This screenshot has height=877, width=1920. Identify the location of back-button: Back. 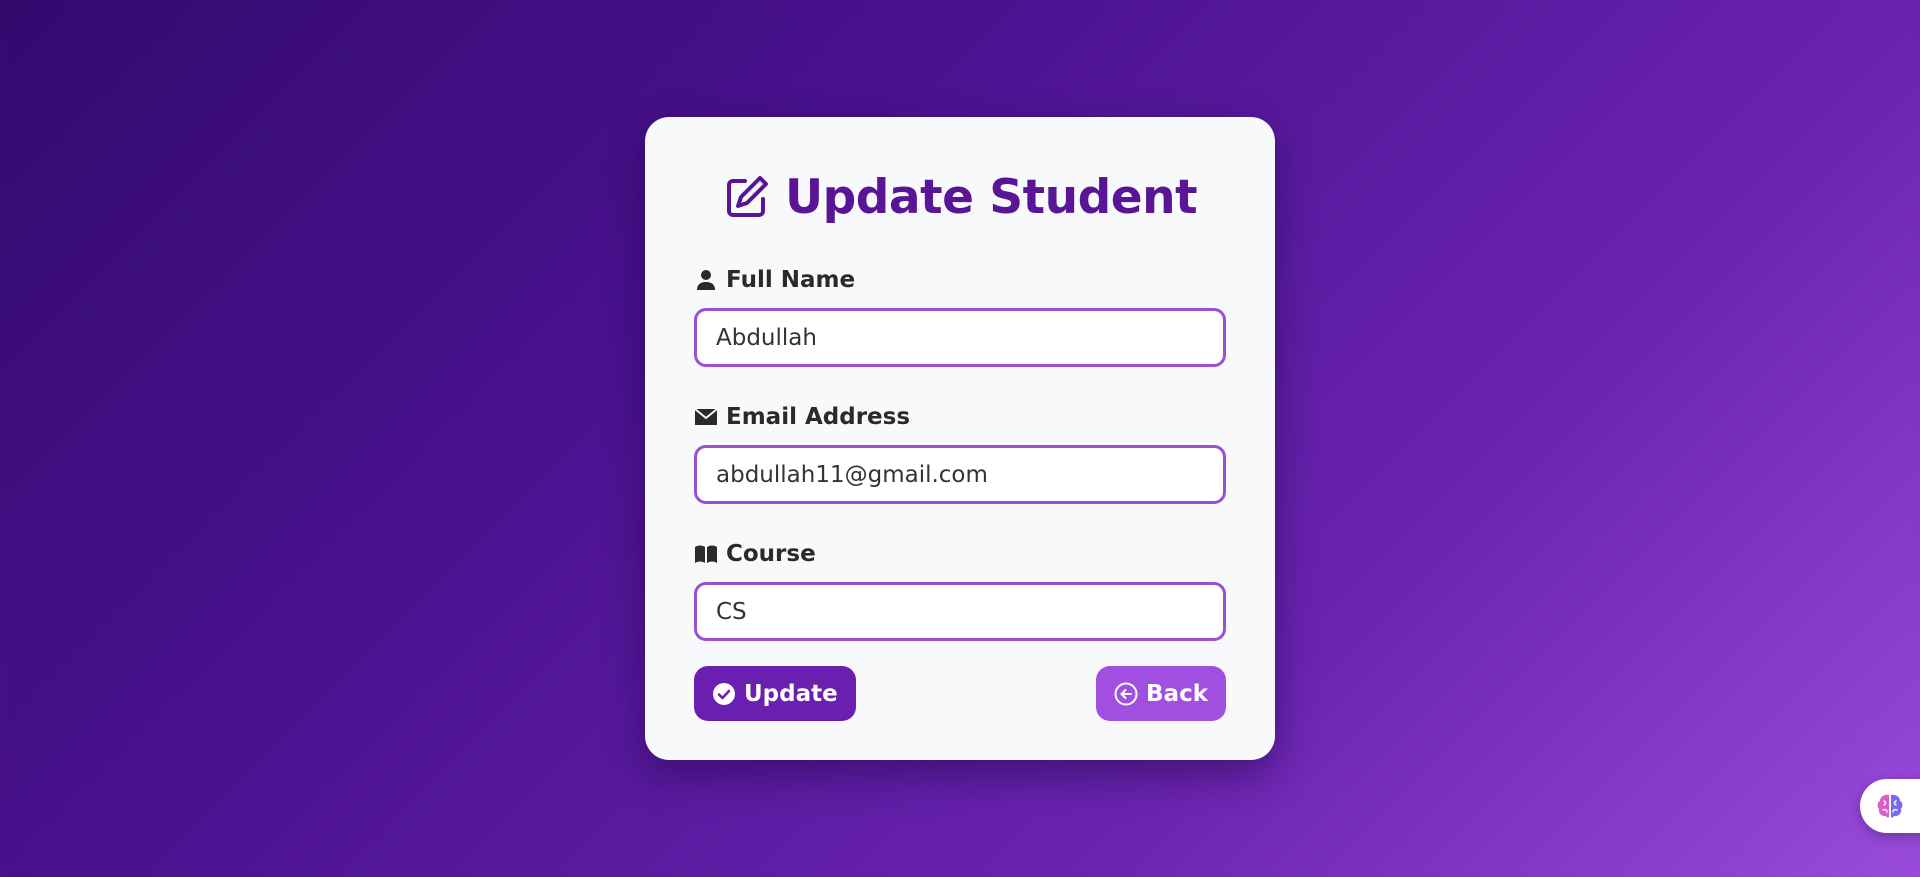
(1161, 693).